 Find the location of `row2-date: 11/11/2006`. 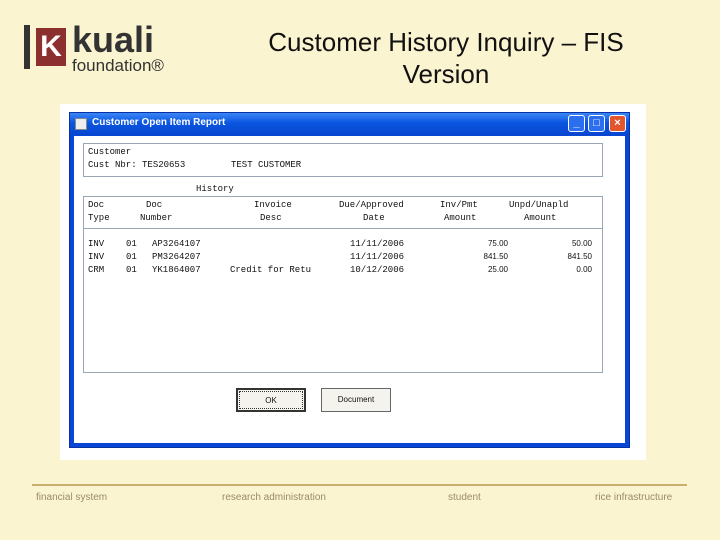

row2-date: 11/11/2006 is located at coordinates (377, 257).